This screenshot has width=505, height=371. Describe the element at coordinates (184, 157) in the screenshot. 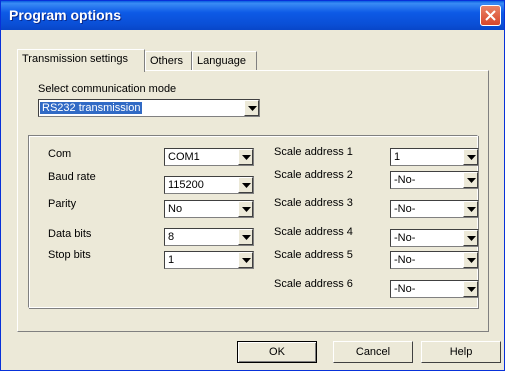

I see `com-value: COM1` at that location.